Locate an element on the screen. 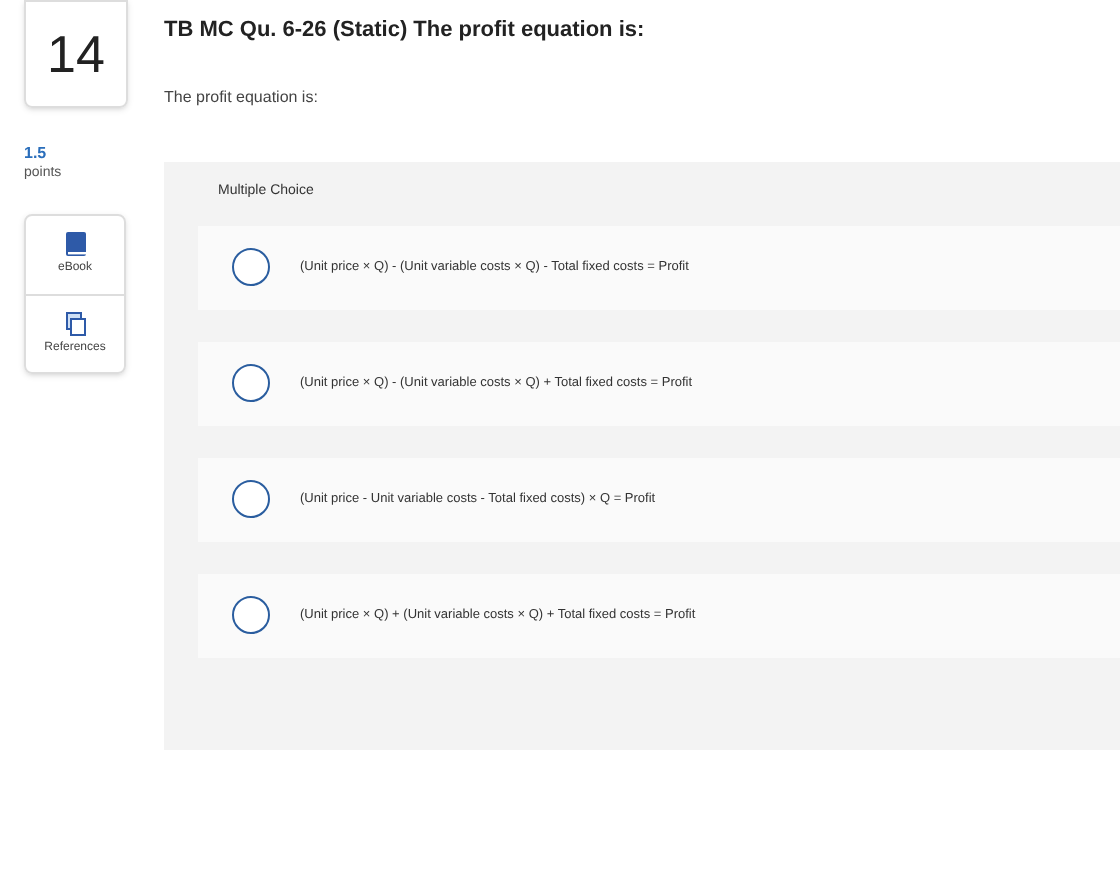 The width and height of the screenshot is (1120, 888). book-icon is located at coordinates (75, 244).